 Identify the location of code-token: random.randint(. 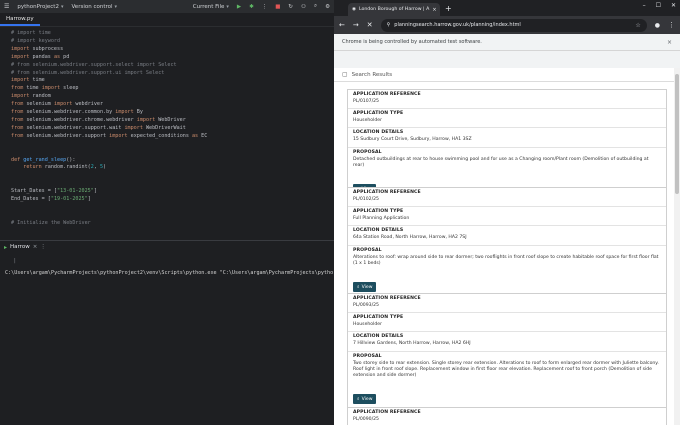
(67, 167).